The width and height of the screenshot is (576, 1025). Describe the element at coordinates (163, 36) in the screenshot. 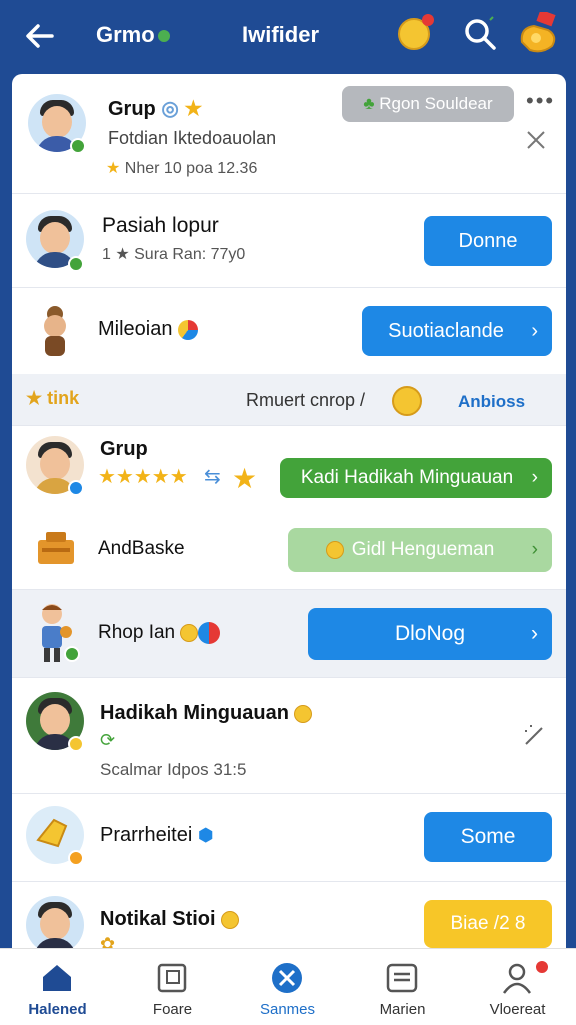

I see `status-dot-icon` at that location.